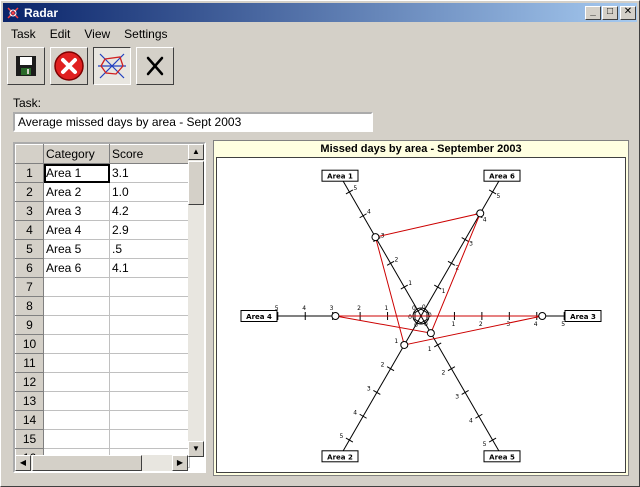  What do you see at coordinates (96, 34) in the screenshot?
I see `menu-view: View` at bounding box center [96, 34].